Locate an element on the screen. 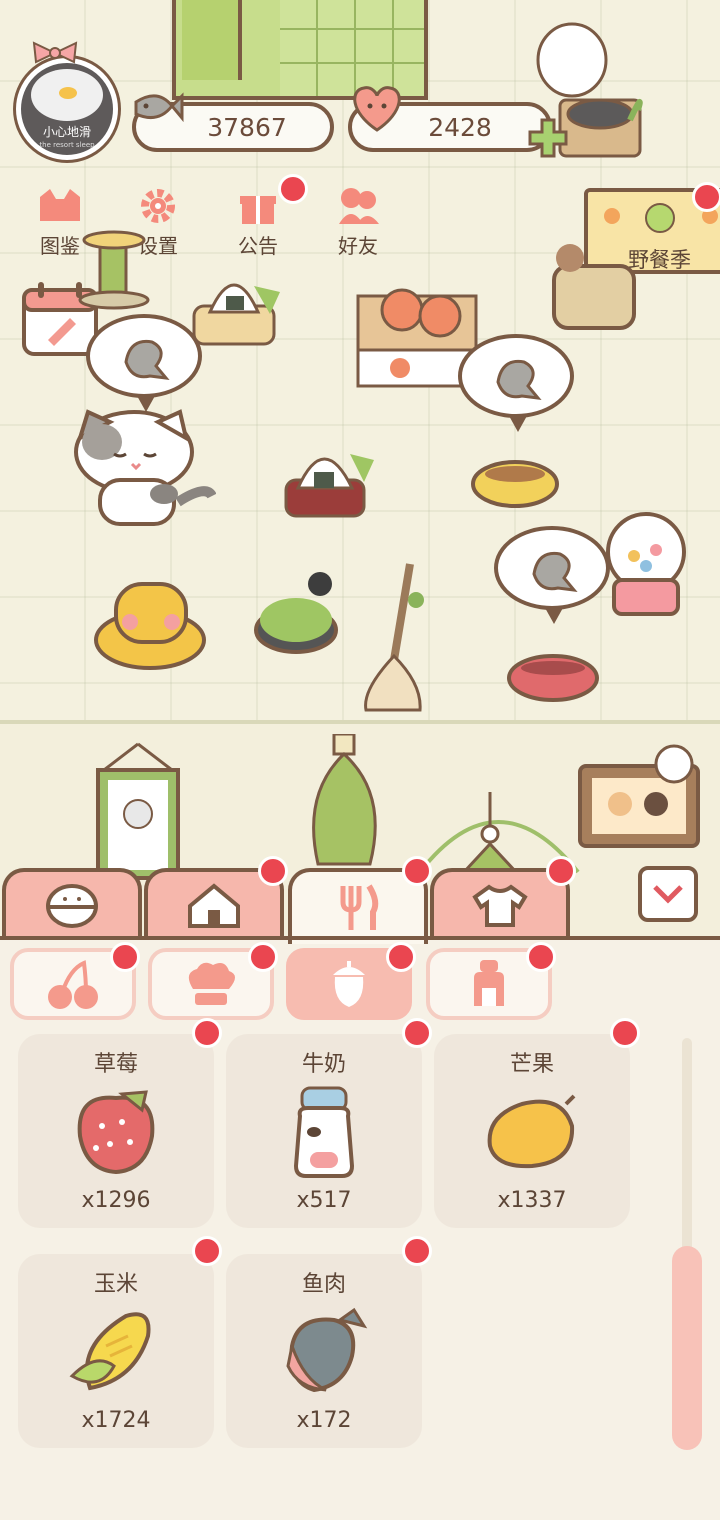  item-card-strawberry: 草莓 x1296 is located at coordinates (116, 1131).